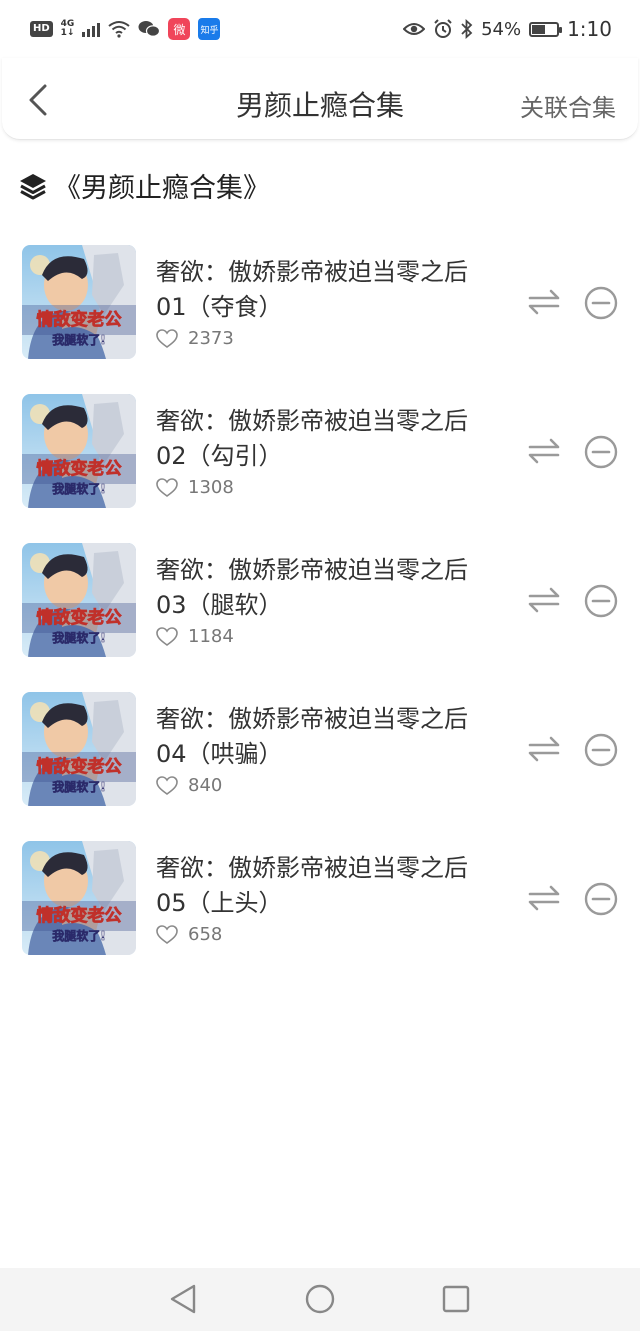 The height and width of the screenshot is (1331, 640). I want to click on hd-icon: HD, so click(41, 29).